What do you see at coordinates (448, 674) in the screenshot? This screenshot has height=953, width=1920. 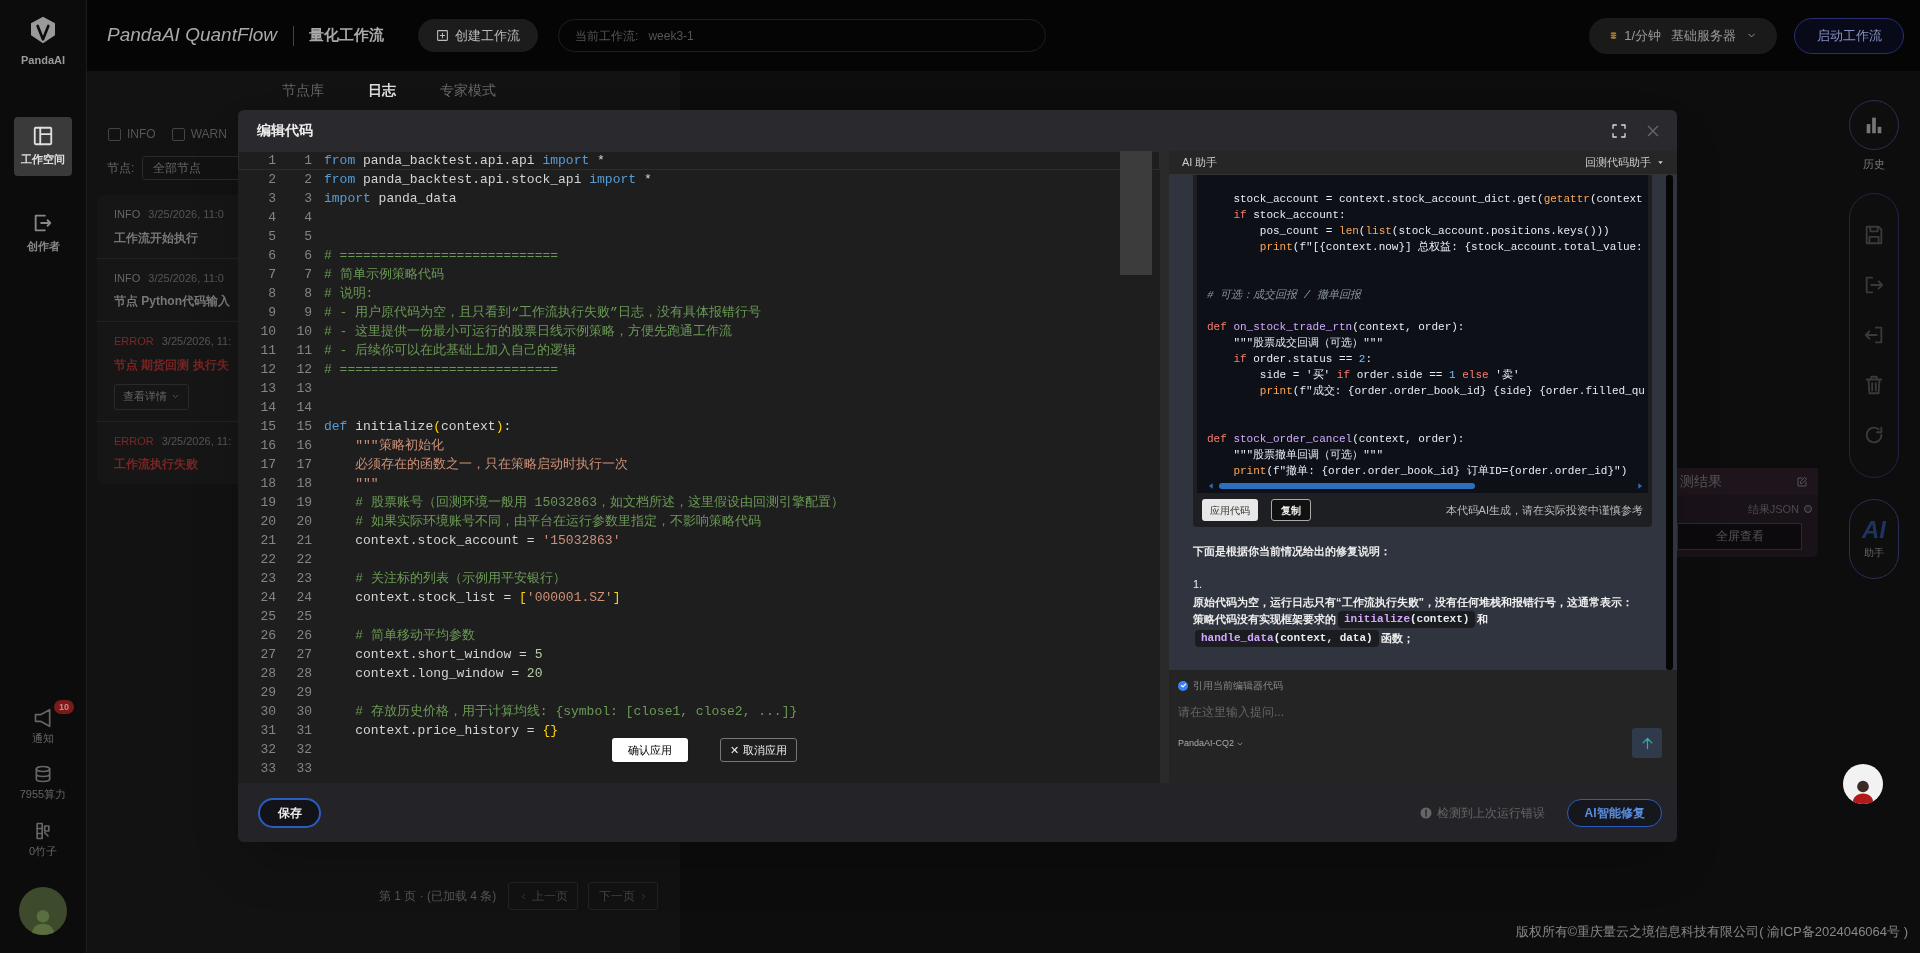 I see `code-line: context.long_window = 20` at bounding box center [448, 674].